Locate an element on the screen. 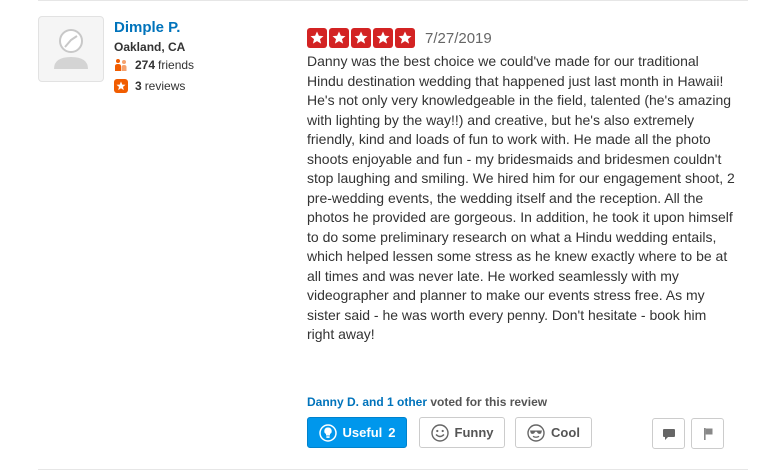 The height and width of the screenshot is (474, 768). voted-text: voted for this review is located at coordinates (489, 402).